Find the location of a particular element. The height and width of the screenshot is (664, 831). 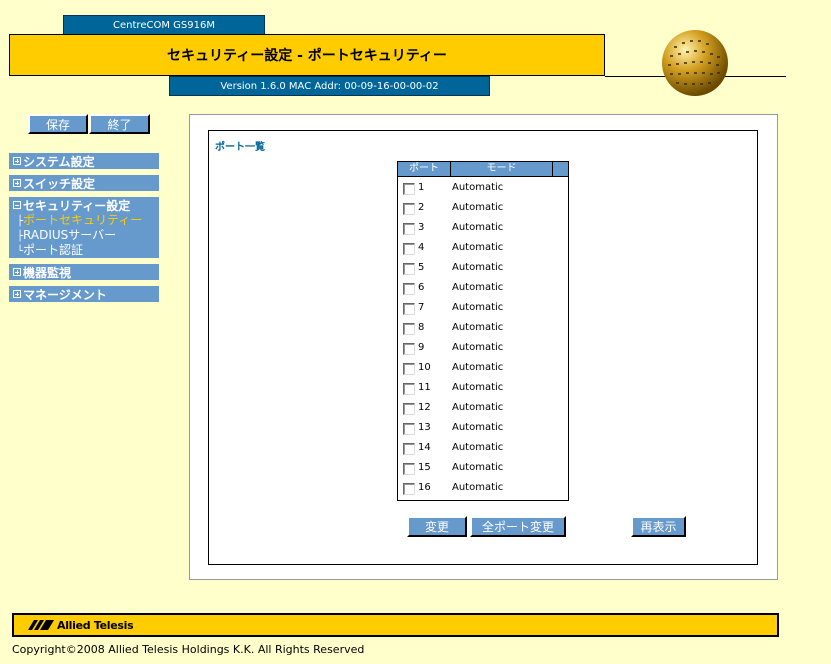

port-row: 10 Automatic is located at coordinates (483, 367).